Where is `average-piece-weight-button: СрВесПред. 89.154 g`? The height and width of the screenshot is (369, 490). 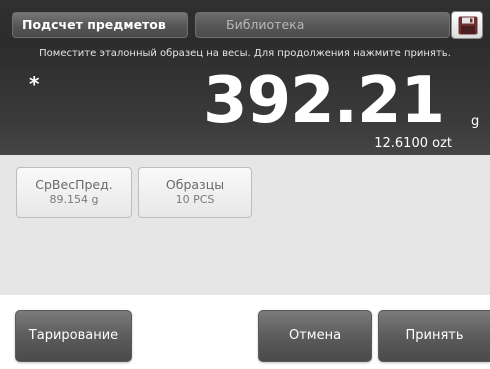
average-piece-weight-button: СрВесПред. 89.154 g is located at coordinates (74, 192).